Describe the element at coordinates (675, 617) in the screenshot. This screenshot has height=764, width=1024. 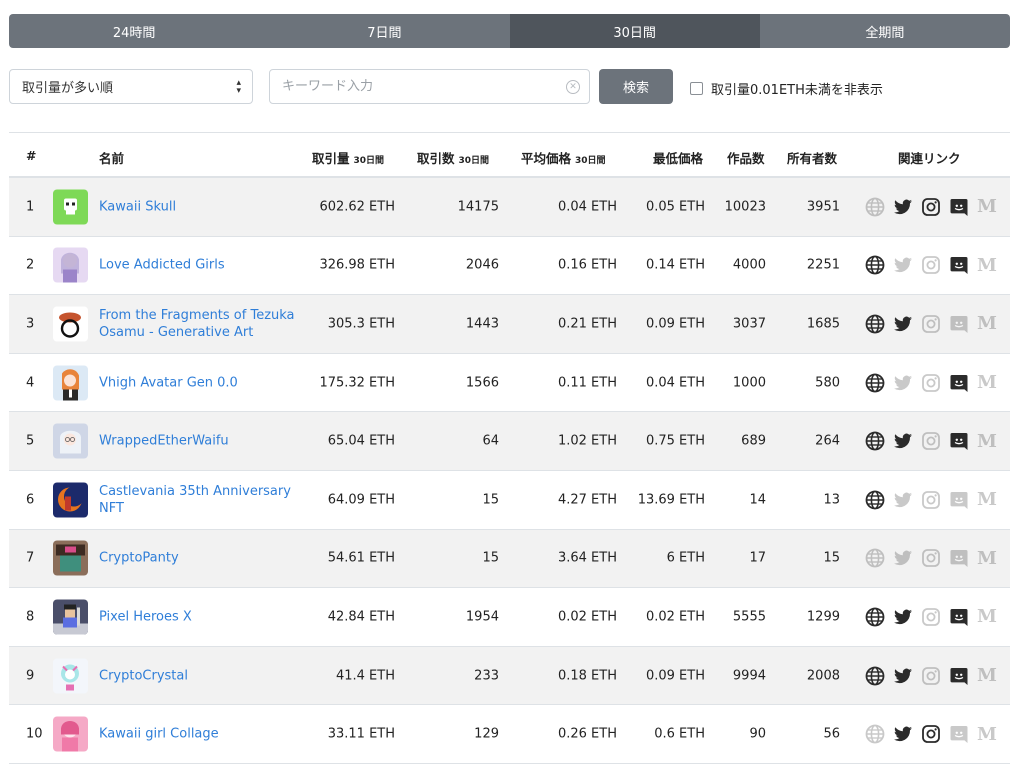
I see `floor-price-cell: 0.02 ETH` at that location.